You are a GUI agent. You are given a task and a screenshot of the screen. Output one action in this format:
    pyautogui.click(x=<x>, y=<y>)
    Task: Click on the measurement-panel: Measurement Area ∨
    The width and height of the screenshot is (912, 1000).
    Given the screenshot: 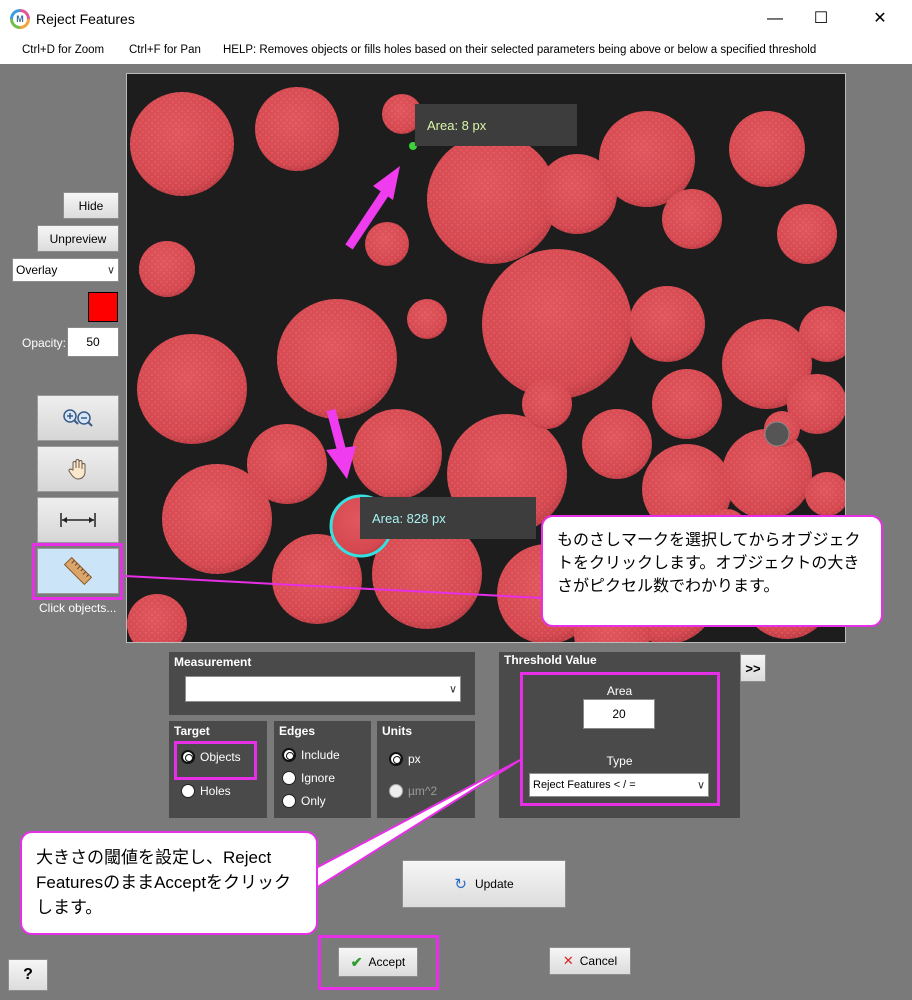 What is the action you would take?
    pyautogui.click(x=322, y=683)
    